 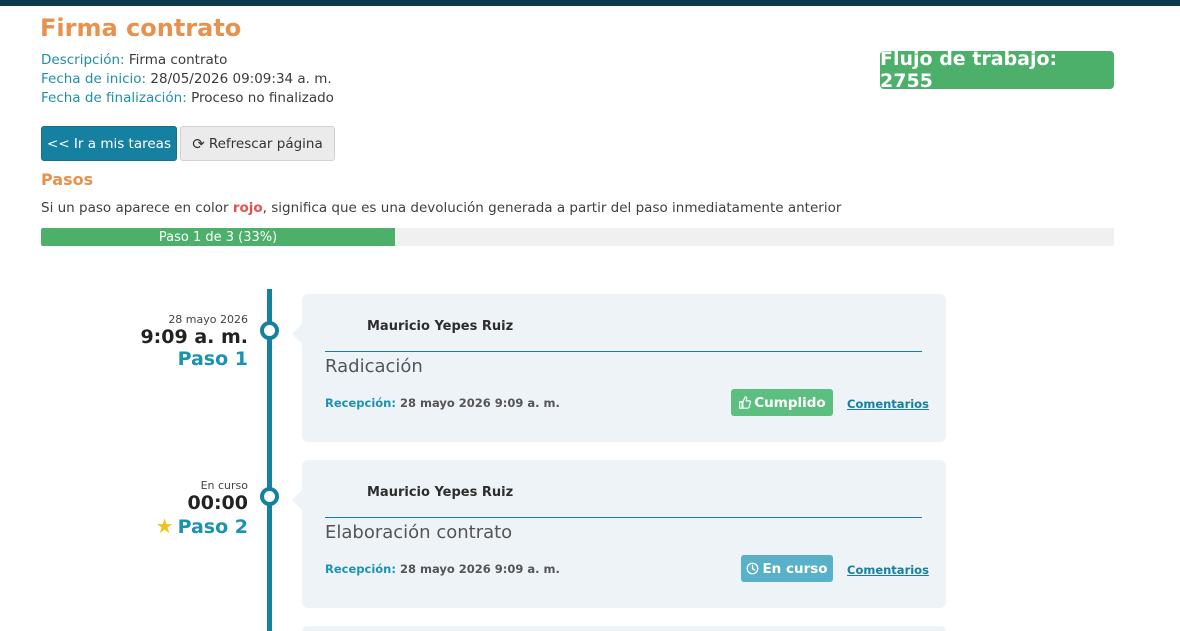 I want to click on status-label: En curso, so click(x=795, y=568).